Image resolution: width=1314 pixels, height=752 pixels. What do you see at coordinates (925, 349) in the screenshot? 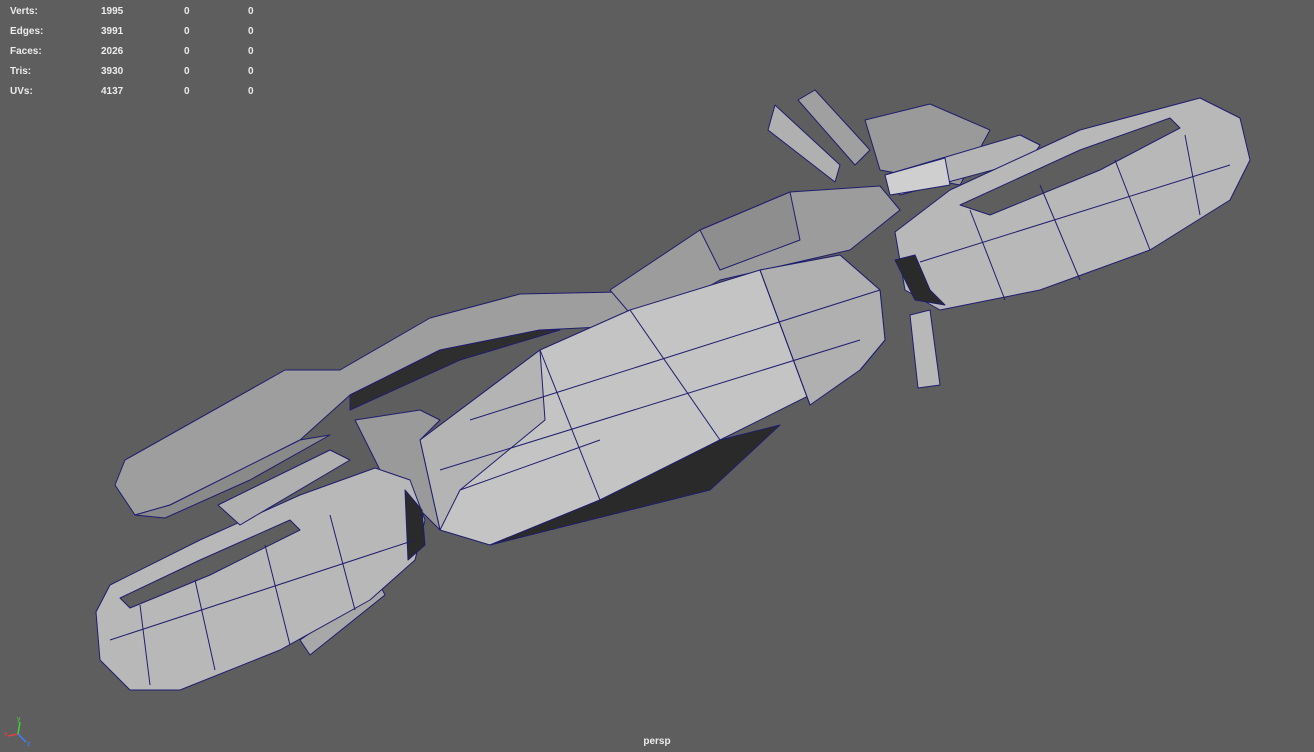
I see `strut-lower-right` at bounding box center [925, 349].